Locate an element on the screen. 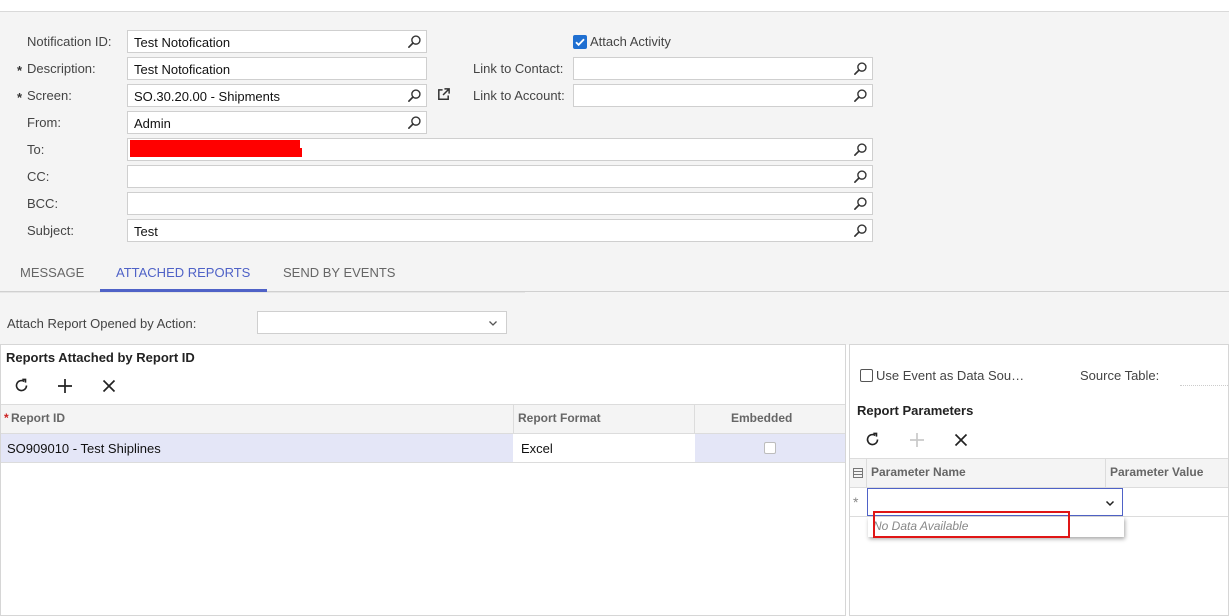  checkmark-icon is located at coordinates (580, 42).